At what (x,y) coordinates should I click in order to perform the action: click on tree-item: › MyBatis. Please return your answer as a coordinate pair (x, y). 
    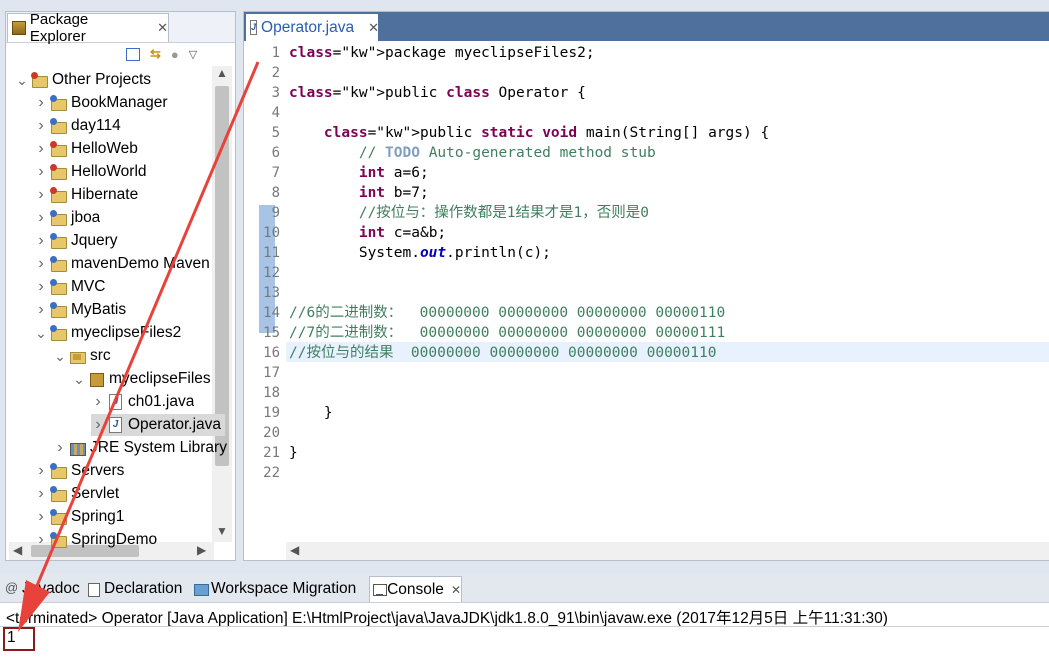
    Looking at the image, I should click on (80, 310).